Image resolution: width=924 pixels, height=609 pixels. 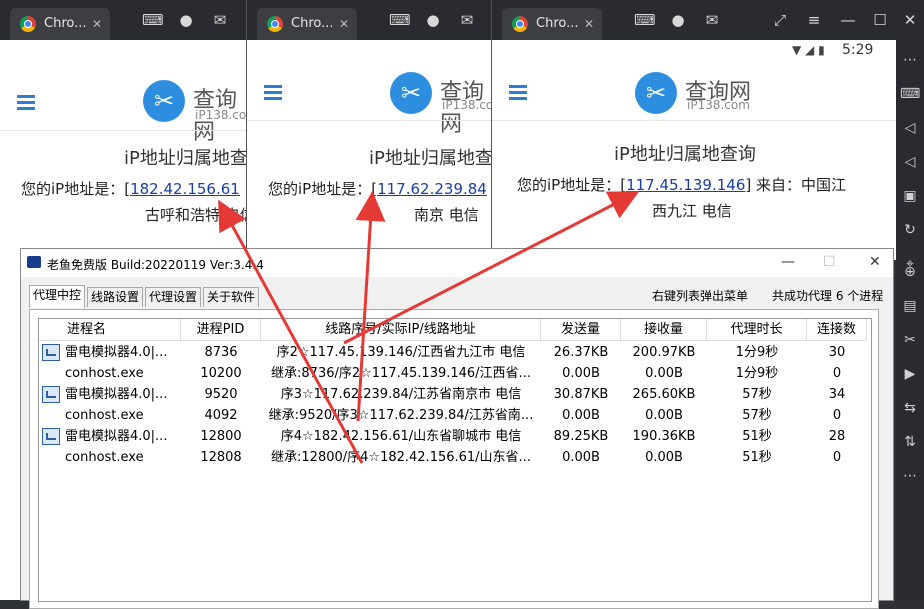 What do you see at coordinates (685, 154) in the screenshot?
I see `page-heading: iP地址归属地查询` at bounding box center [685, 154].